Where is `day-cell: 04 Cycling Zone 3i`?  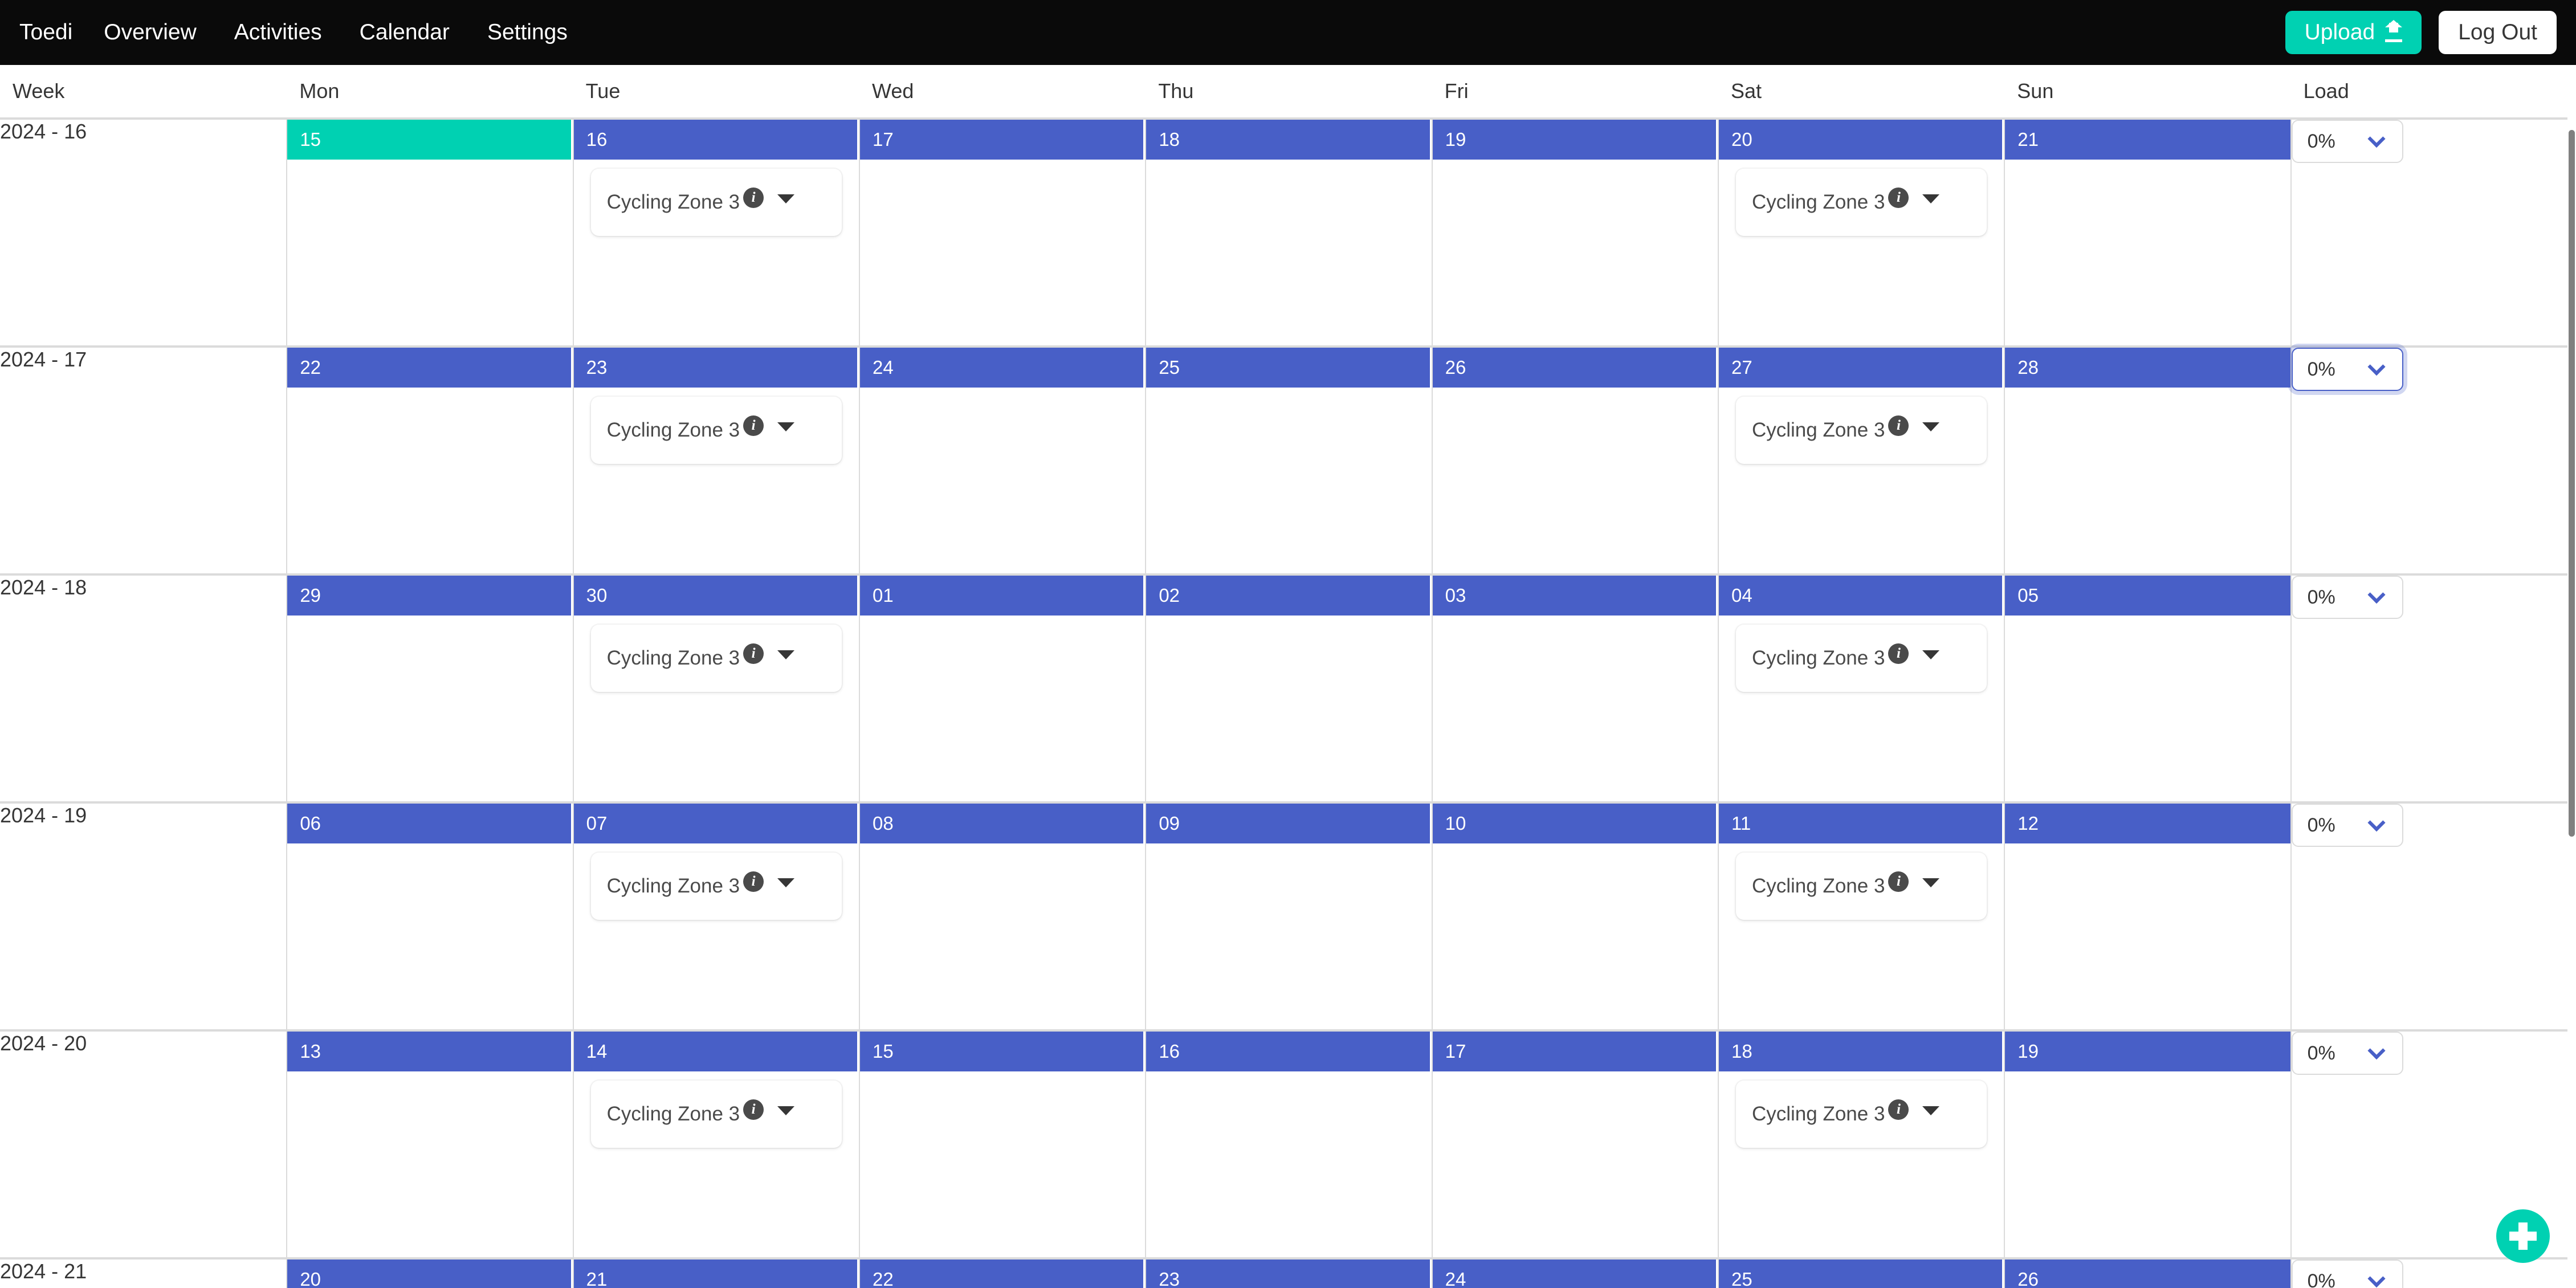 day-cell: 04 Cycling Zone 3i is located at coordinates (1862, 689).